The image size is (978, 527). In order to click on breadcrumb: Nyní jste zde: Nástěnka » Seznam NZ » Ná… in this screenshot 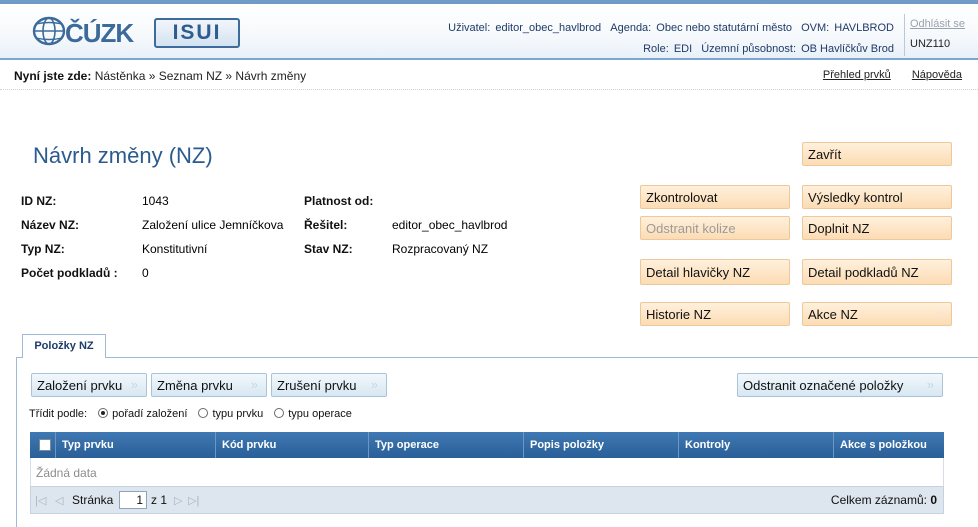, I will do `click(160, 76)`.